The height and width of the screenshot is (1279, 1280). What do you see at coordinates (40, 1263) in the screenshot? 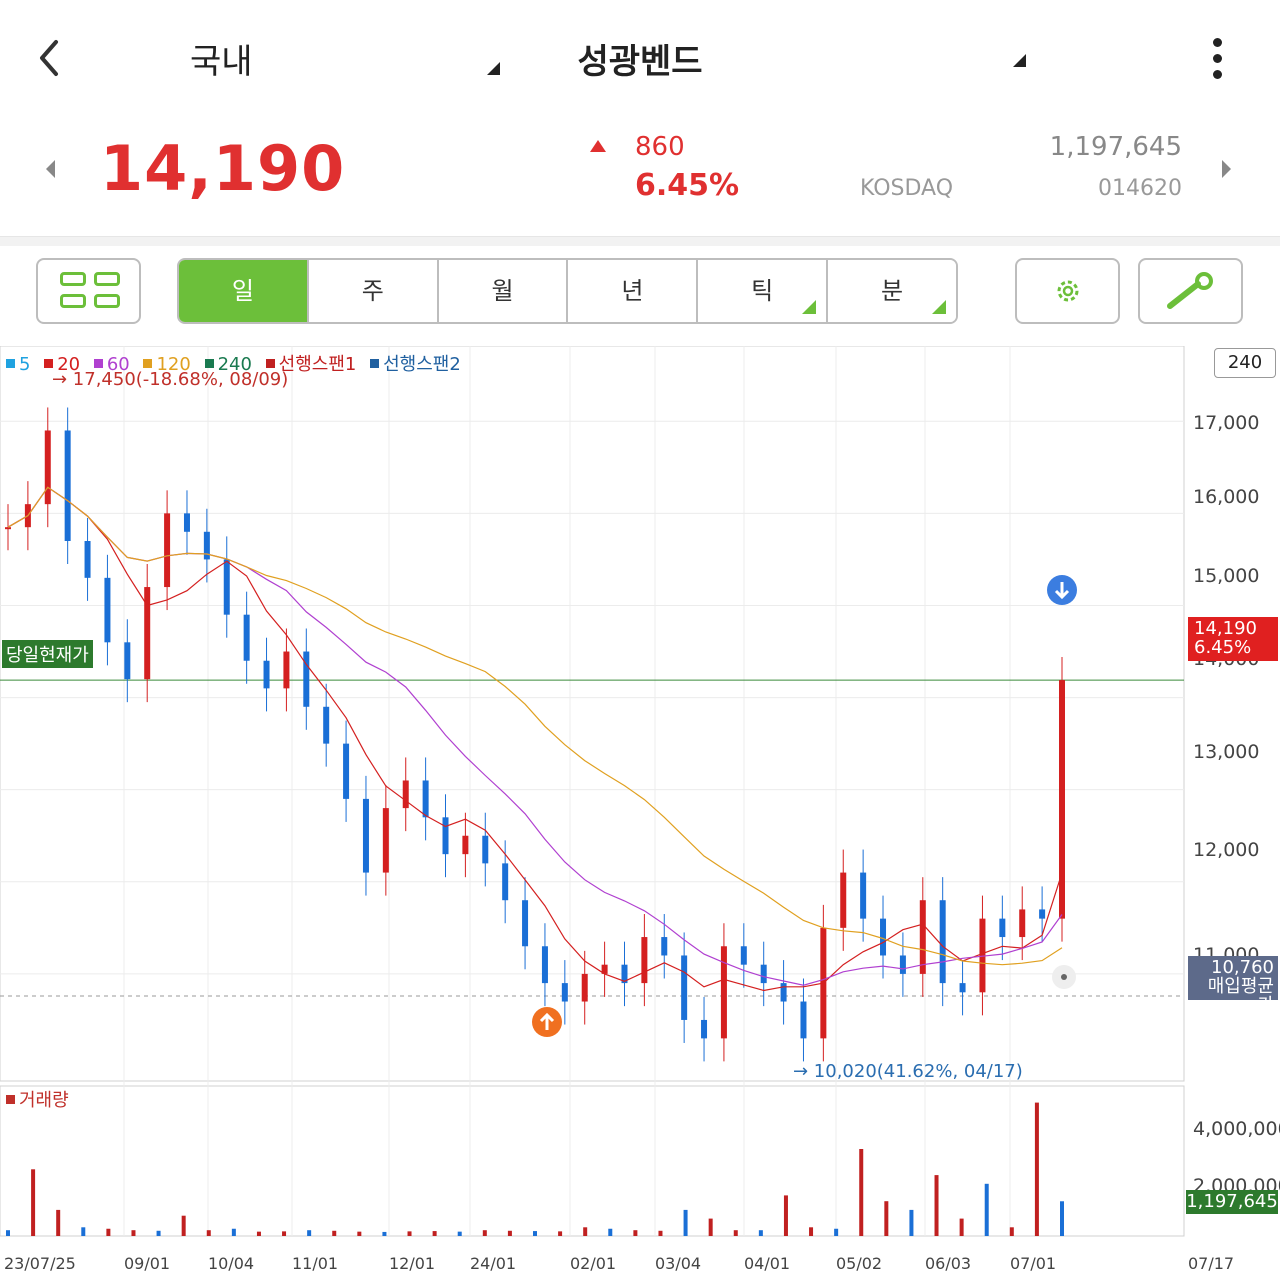
I see `x-tick: 23/07/25` at bounding box center [40, 1263].